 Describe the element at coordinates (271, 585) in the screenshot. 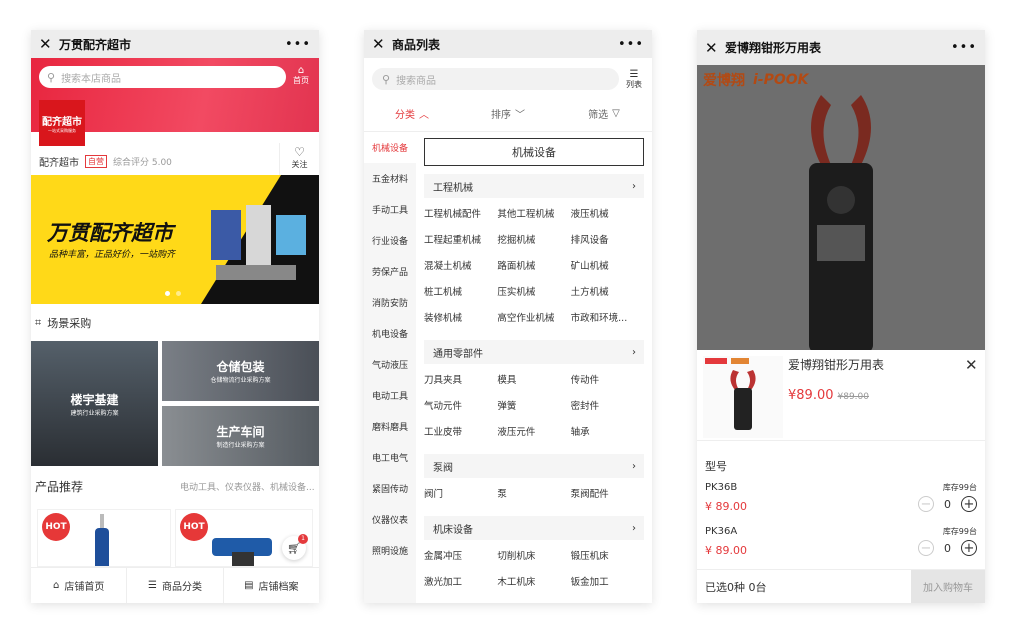

I see `nav-store-profile: ▤ 店铺档案` at that location.